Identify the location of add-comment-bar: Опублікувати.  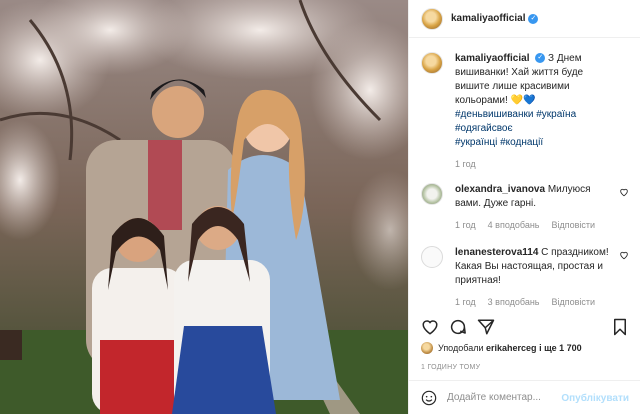
(524, 397).